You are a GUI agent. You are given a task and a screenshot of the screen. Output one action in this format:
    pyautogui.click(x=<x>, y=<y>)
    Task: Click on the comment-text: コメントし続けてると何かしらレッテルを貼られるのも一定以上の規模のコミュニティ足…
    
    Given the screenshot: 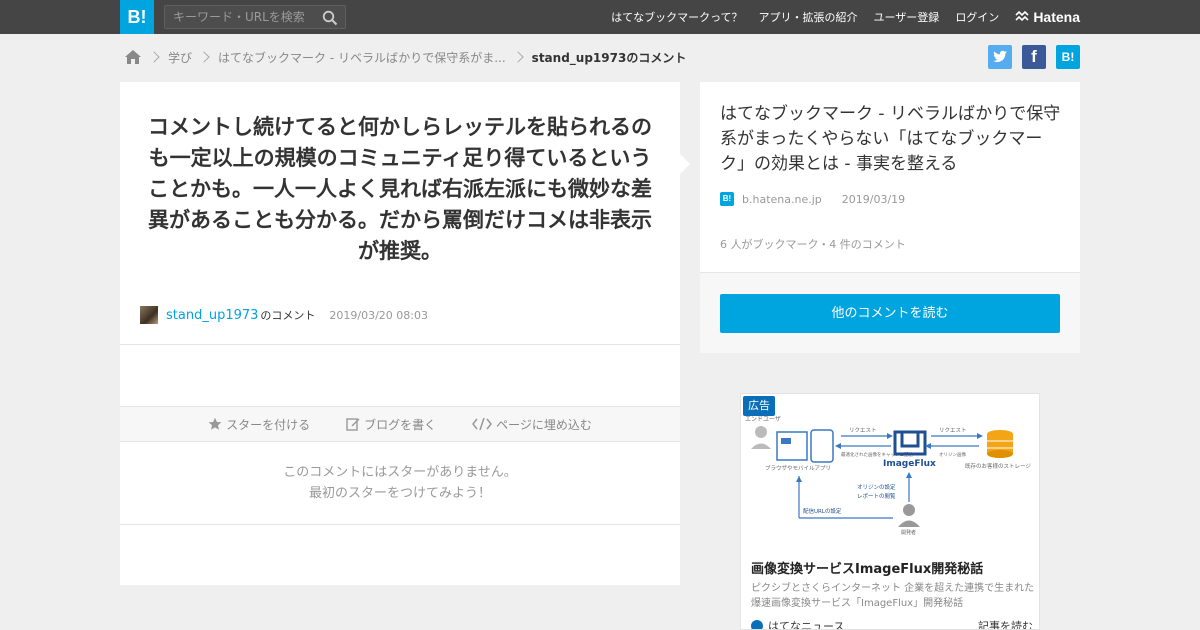 What is the action you would take?
    pyautogui.click(x=400, y=189)
    